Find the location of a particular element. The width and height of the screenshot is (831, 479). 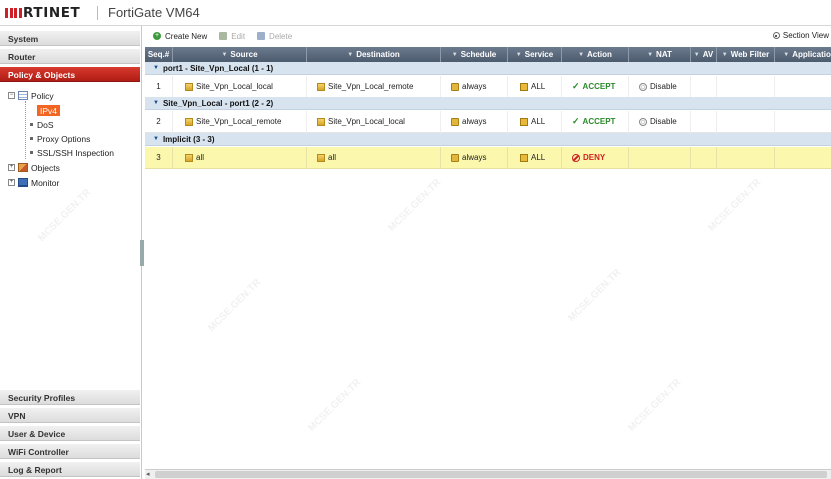

source-cell: Site_Vpn_Local_remote is located at coordinates (240, 121).